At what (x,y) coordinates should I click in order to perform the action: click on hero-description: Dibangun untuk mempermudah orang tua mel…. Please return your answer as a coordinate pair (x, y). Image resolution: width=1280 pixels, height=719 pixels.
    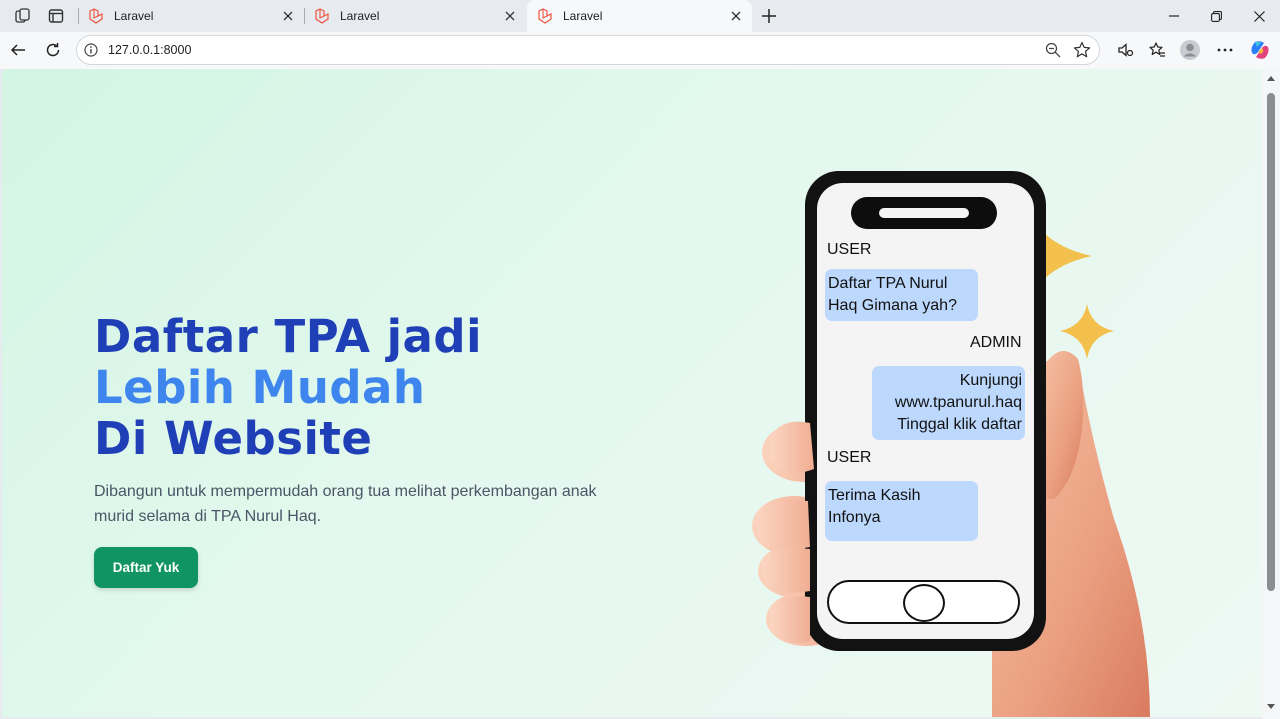
    Looking at the image, I should click on (345, 504).